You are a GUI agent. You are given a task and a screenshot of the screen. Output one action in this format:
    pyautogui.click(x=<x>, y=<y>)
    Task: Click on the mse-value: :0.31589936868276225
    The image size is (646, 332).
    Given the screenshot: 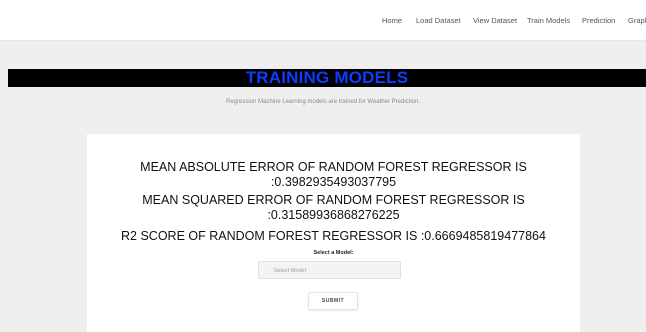 What is the action you would take?
    pyautogui.click(x=333, y=215)
    